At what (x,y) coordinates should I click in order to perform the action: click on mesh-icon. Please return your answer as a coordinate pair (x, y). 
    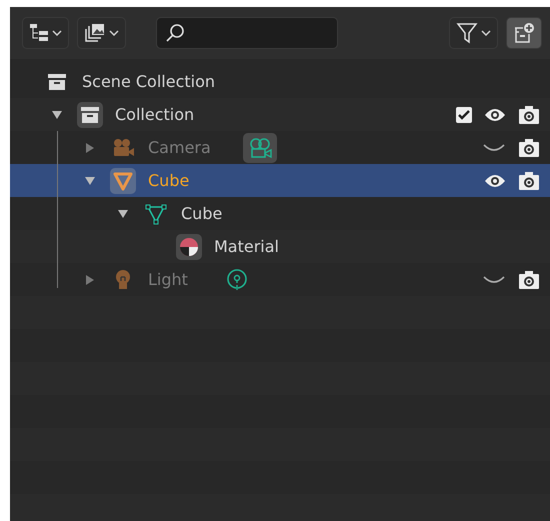
    Looking at the image, I should click on (156, 213).